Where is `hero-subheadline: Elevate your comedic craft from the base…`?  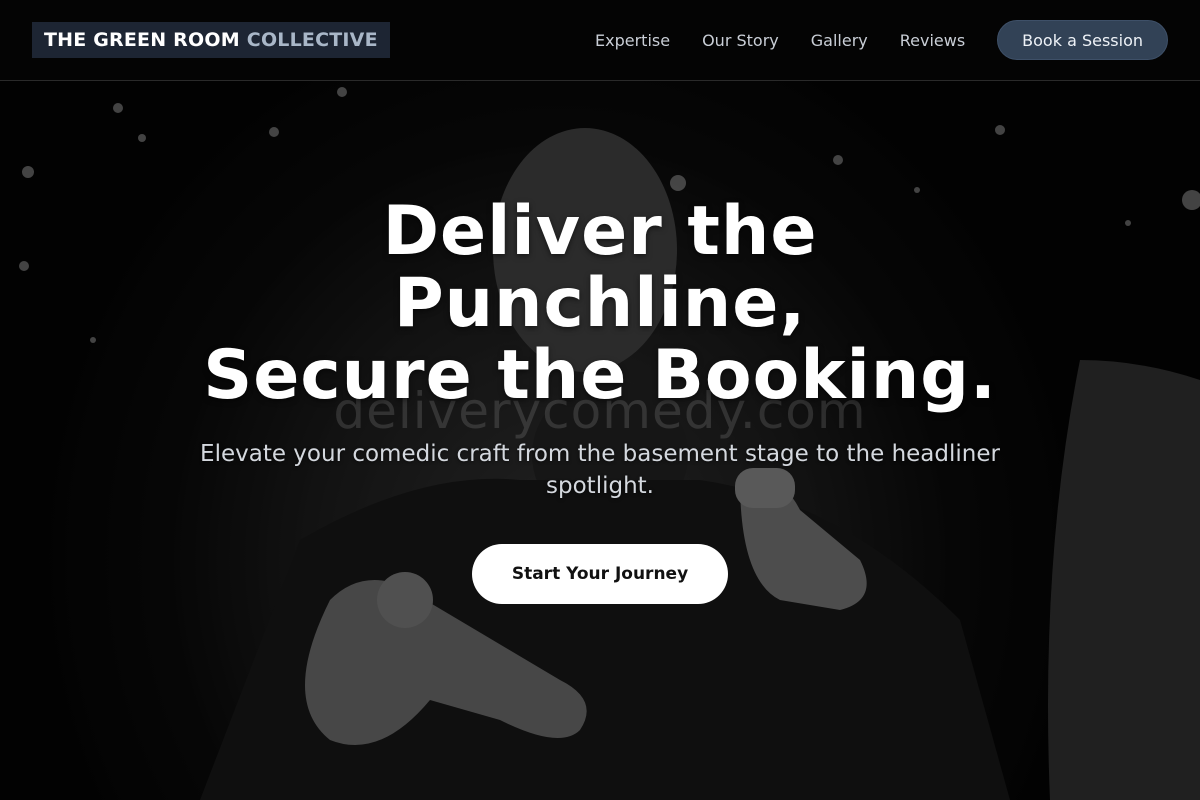 hero-subheadline: Elevate your comedic craft from the base… is located at coordinates (600, 470).